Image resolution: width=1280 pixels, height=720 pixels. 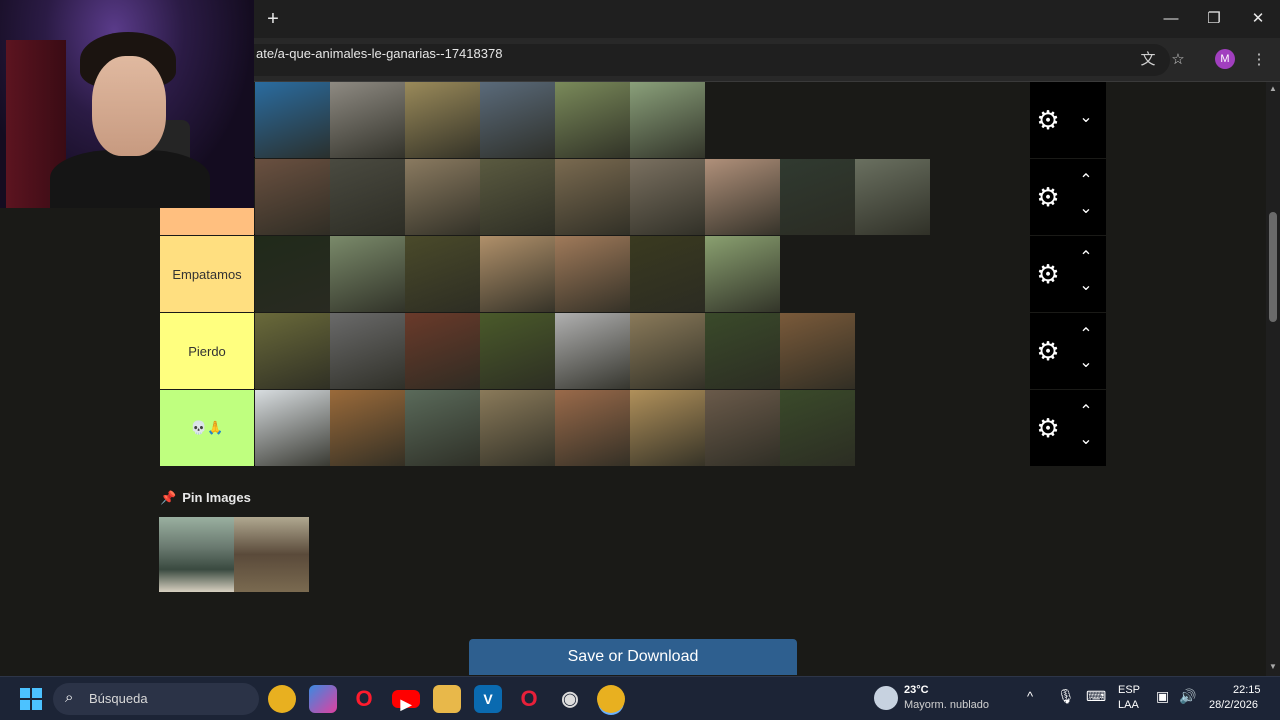 I want to click on animal-image-koala, so click(x=367, y=120).